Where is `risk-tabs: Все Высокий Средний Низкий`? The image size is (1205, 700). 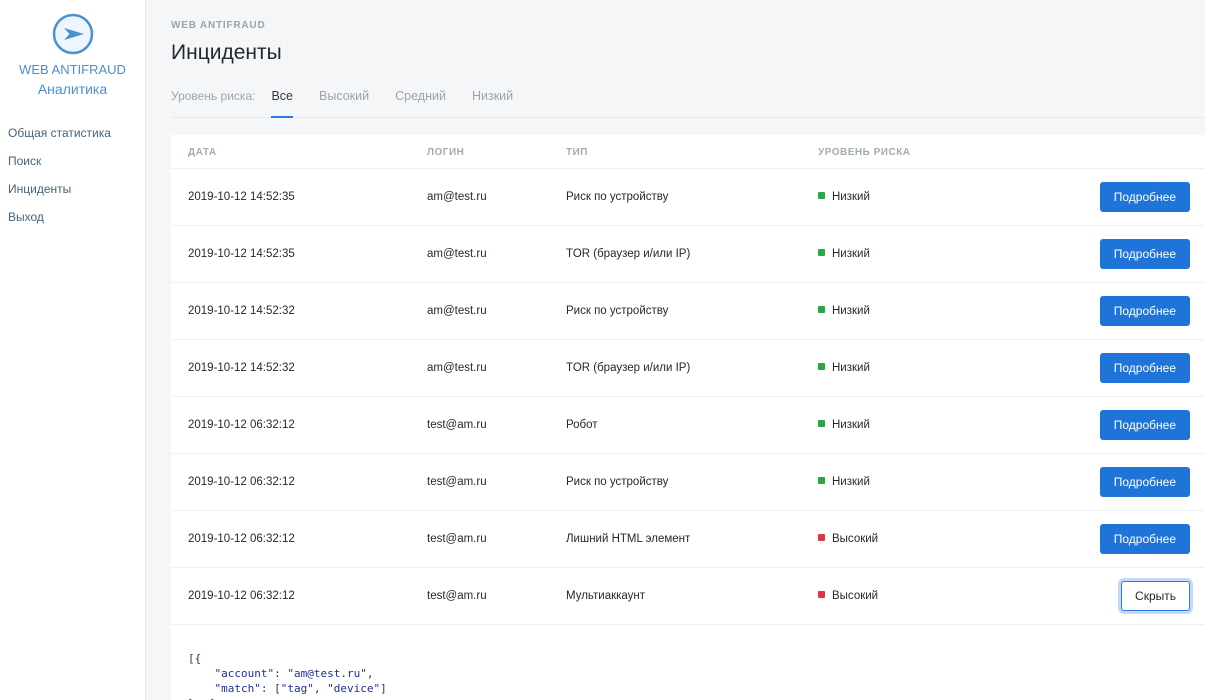
risk-tabs: Все Высокий Средний Низкий is located at coordinates (405, 103).